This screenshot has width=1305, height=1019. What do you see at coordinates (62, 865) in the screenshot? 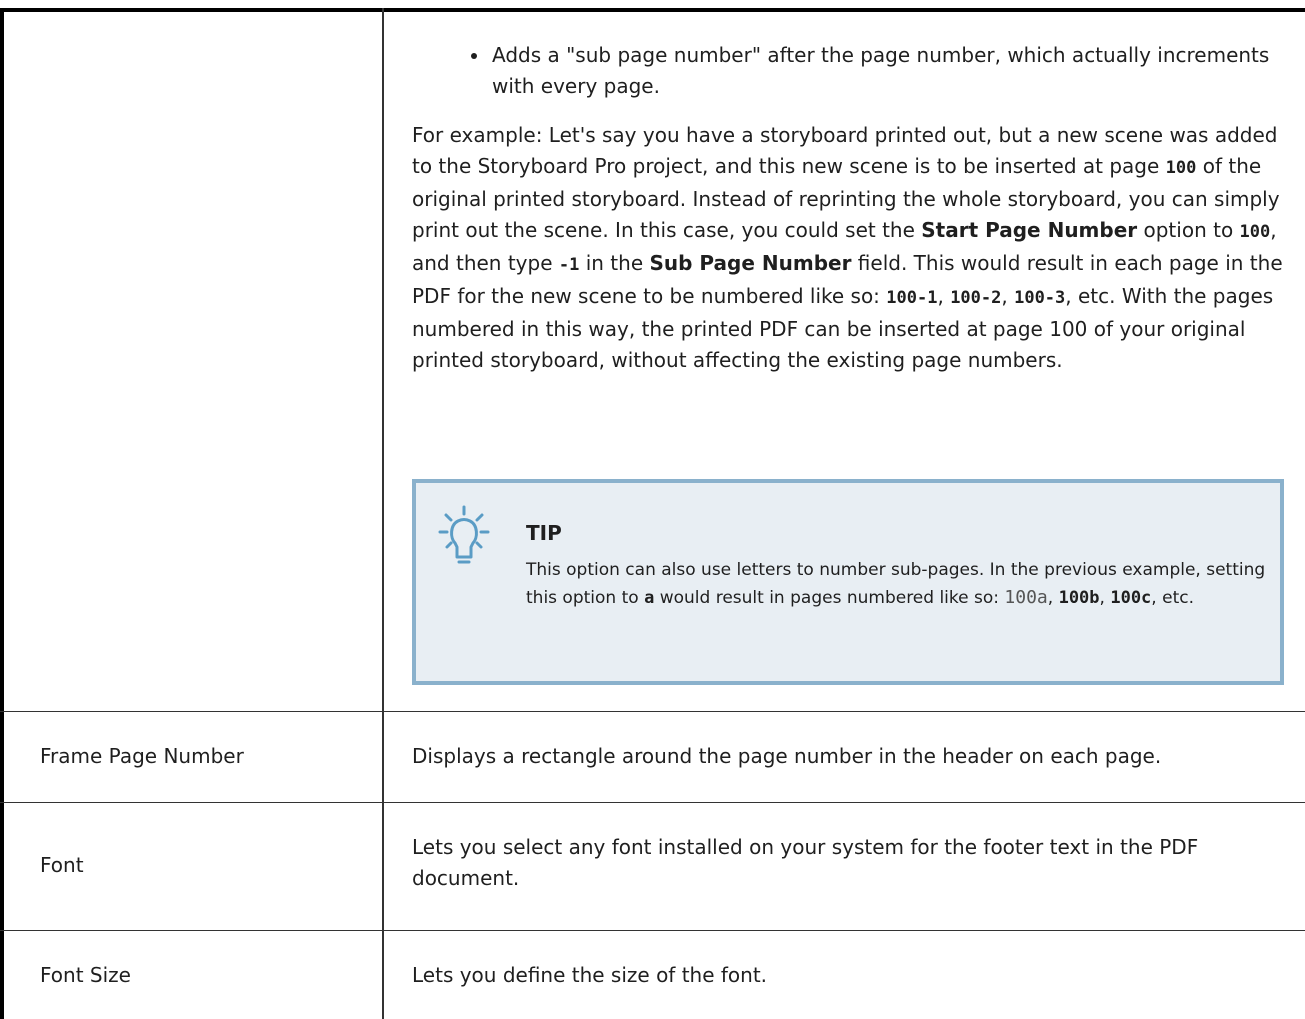
I see `option-label-font: Font` at bounding box center [62, 865].